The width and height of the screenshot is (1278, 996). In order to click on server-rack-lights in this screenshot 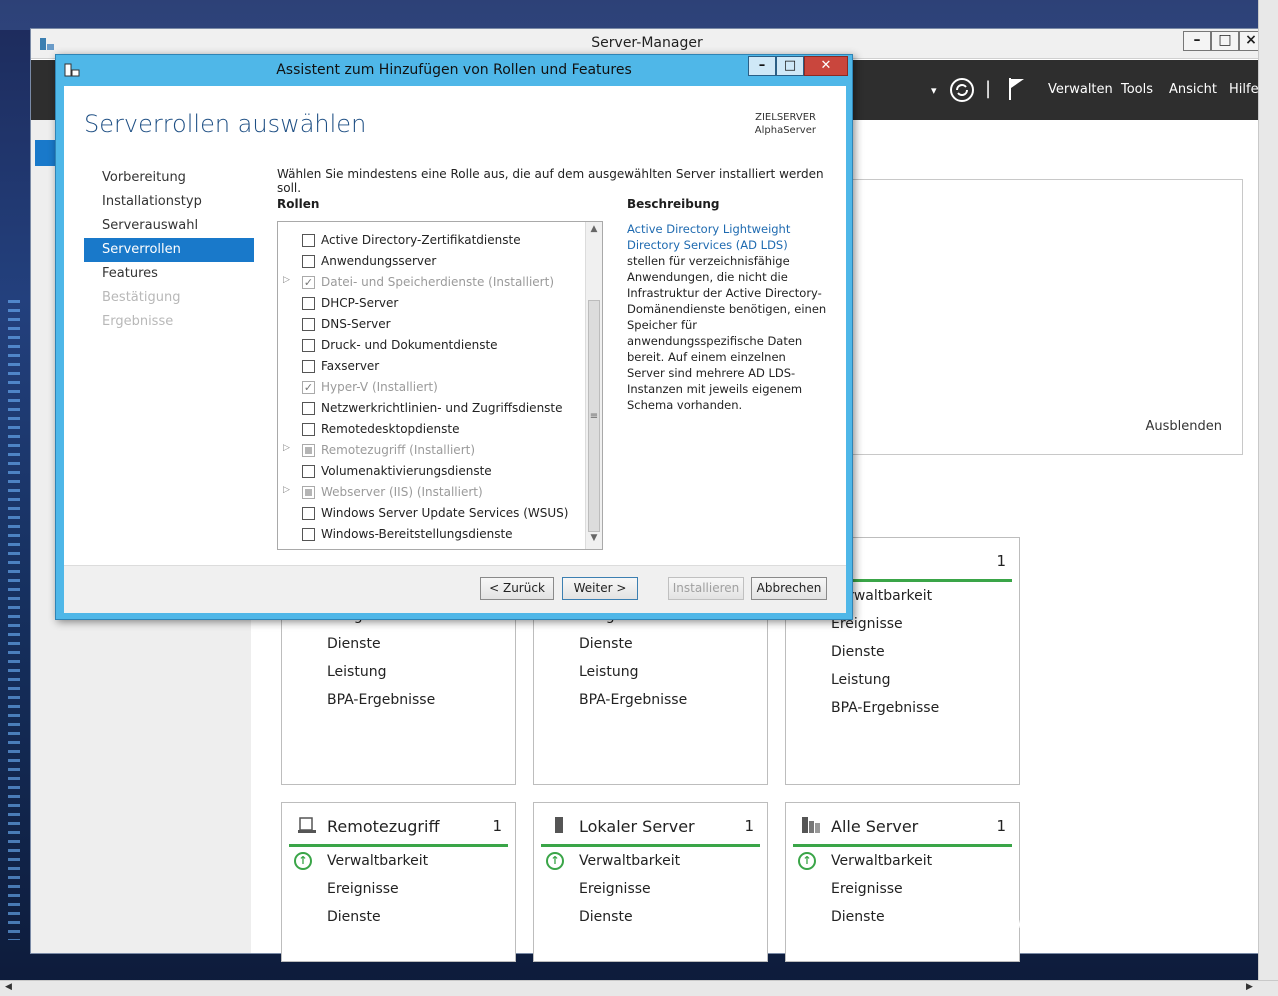, I will do `click(14, 620)`.